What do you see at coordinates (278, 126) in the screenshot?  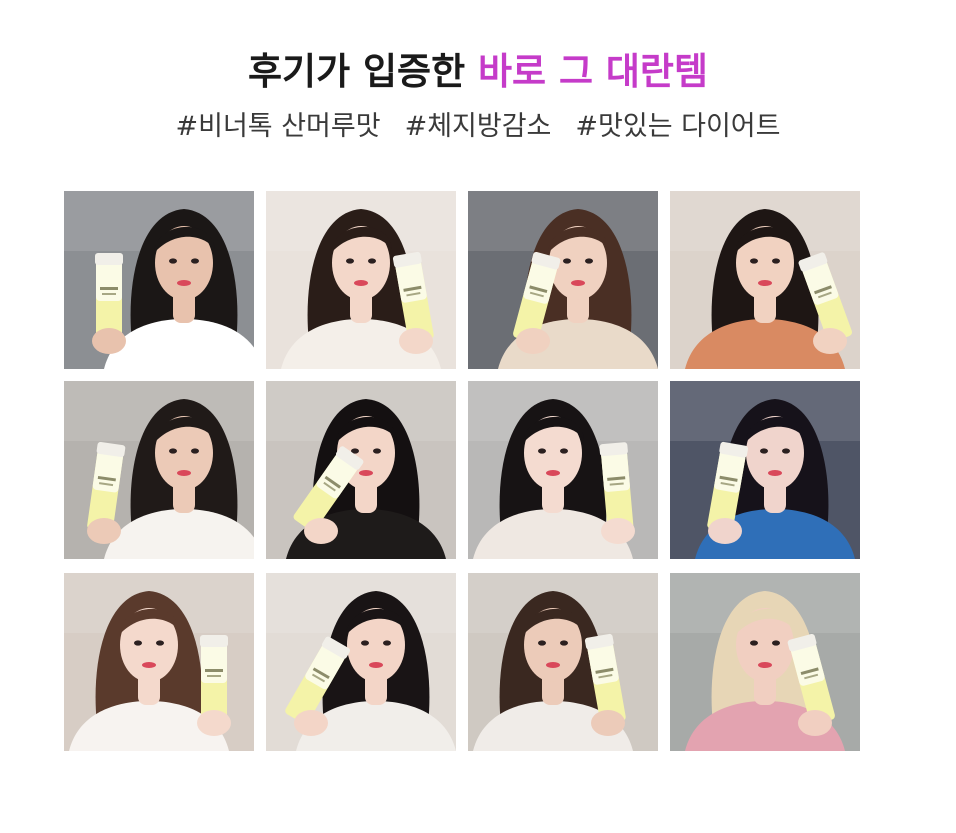 I see `hashtag-flavor: #비너톡 산머루맛` at bounding box center [278, 126].